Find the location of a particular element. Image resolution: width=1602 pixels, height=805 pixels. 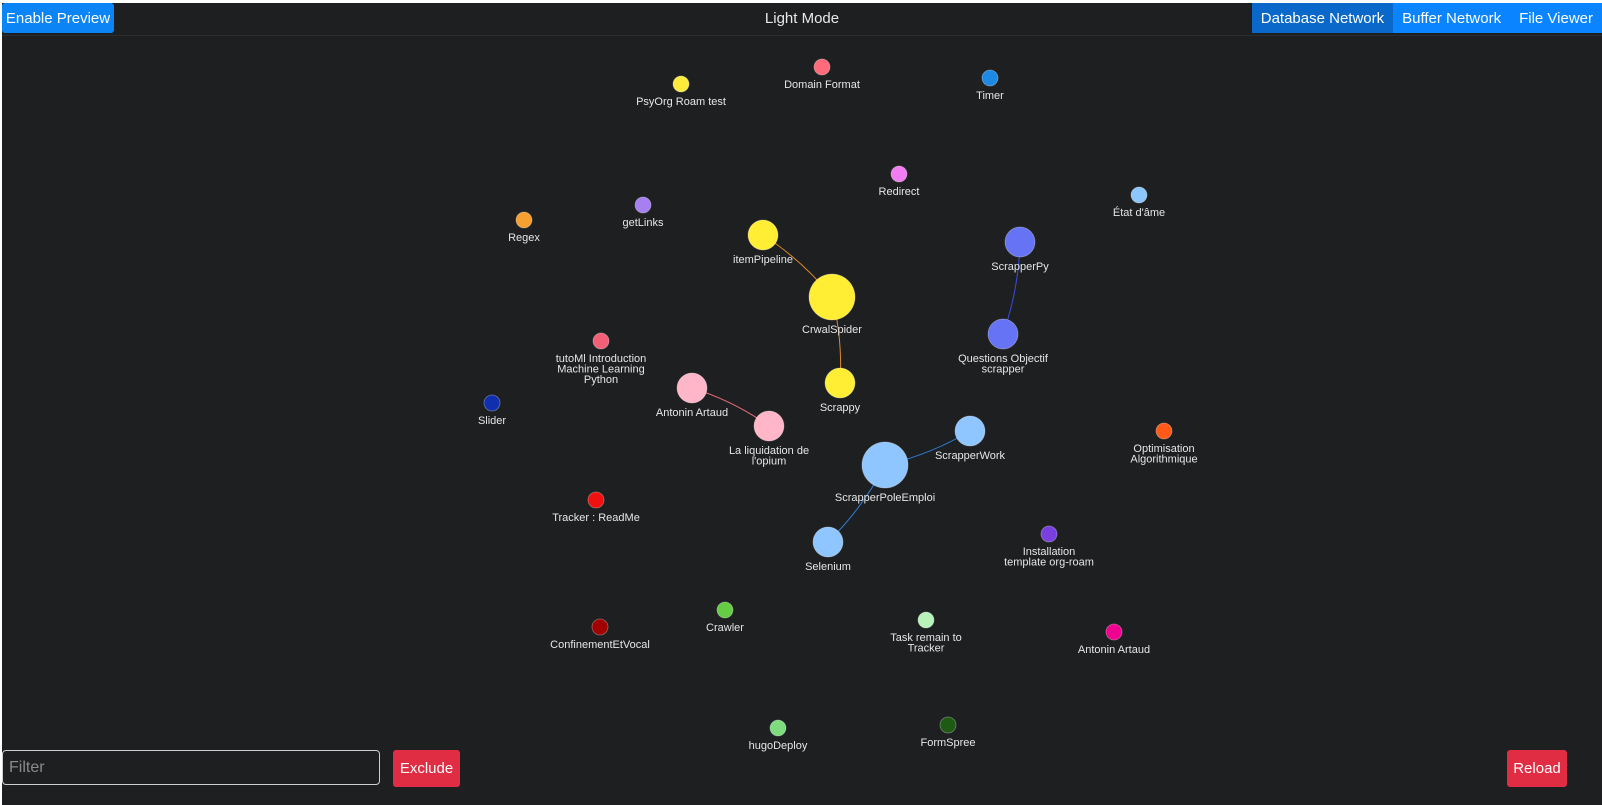

node-label-line: Slider is located at coordinates (492, 421).